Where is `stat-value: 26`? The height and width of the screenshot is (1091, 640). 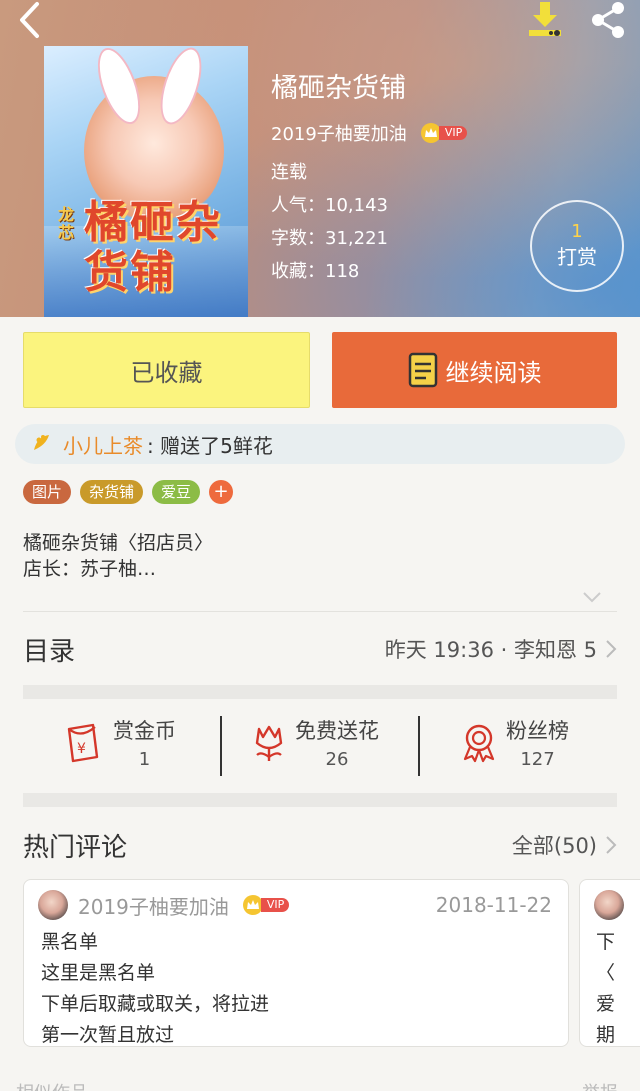 stat-value: 26 is located at coordinates (337, 759).